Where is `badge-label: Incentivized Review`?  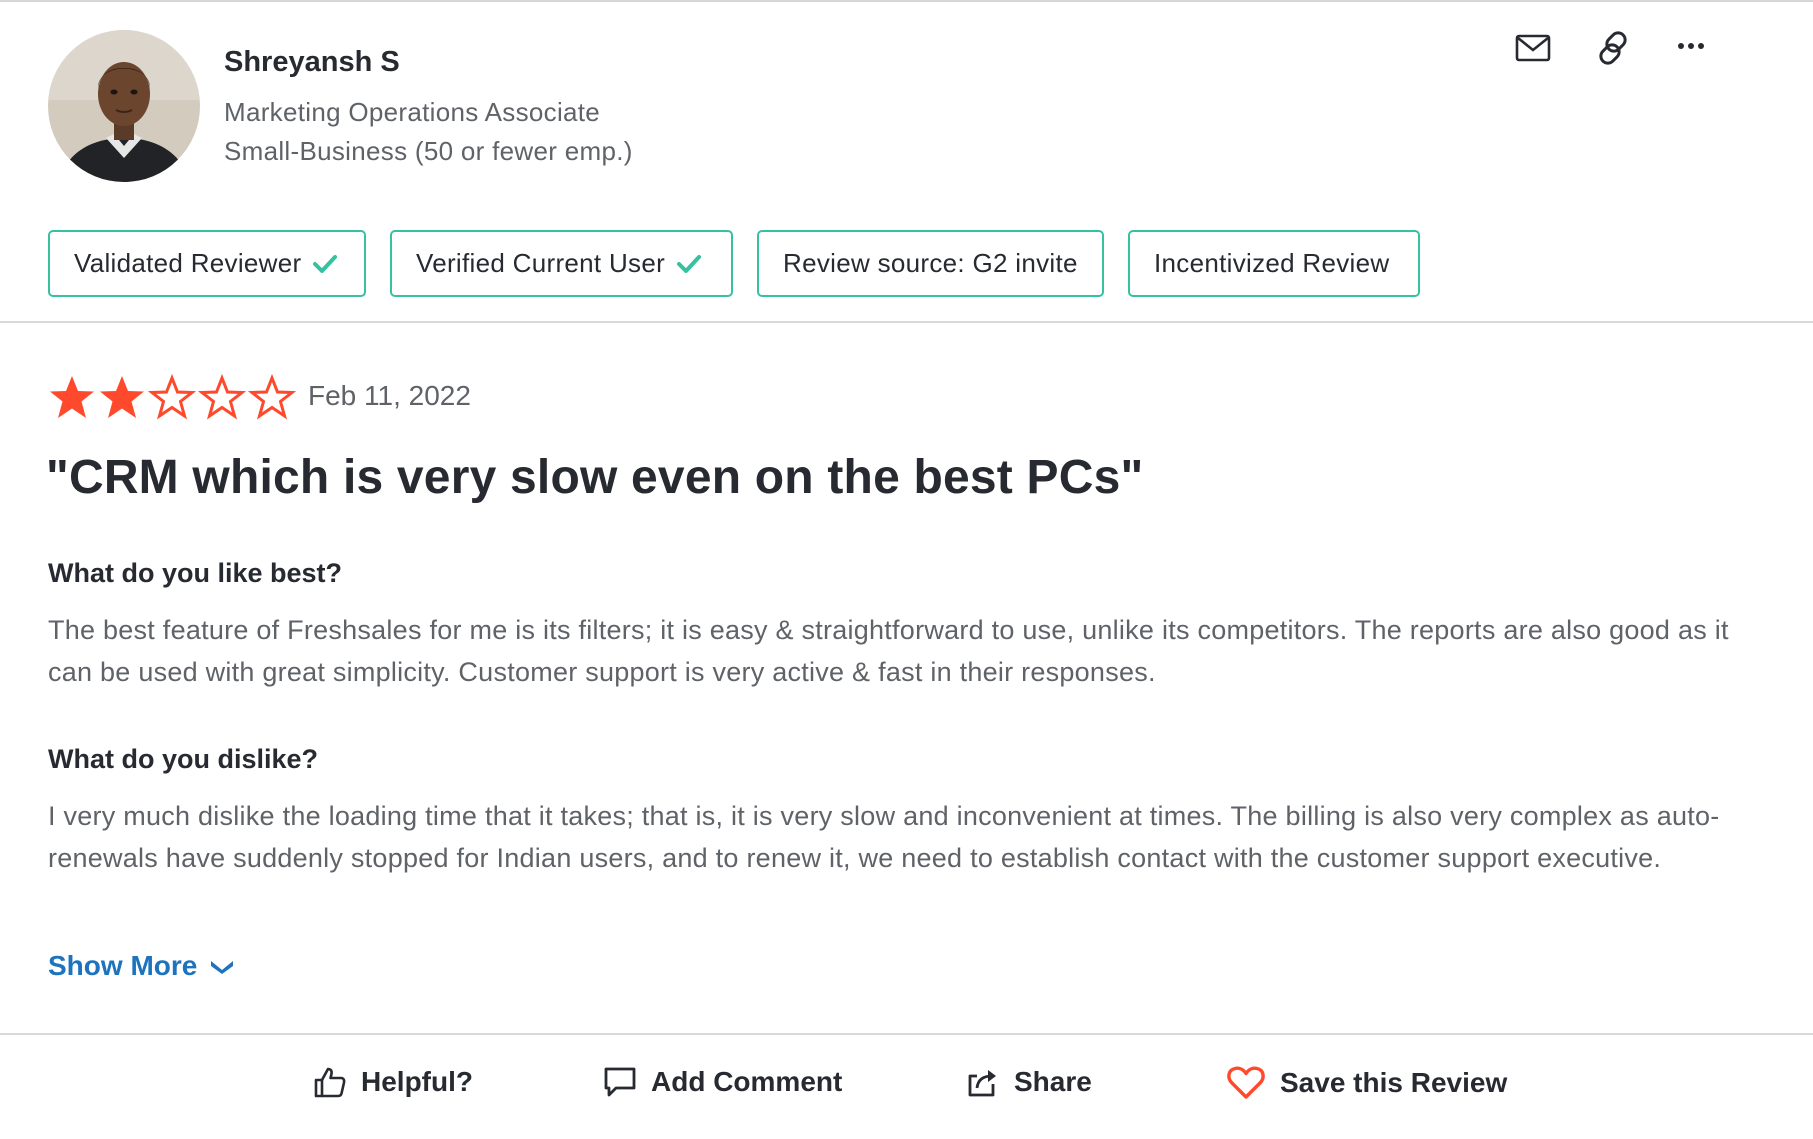 badge-label: Incentivized Review is located at coordinates (1272, 263).